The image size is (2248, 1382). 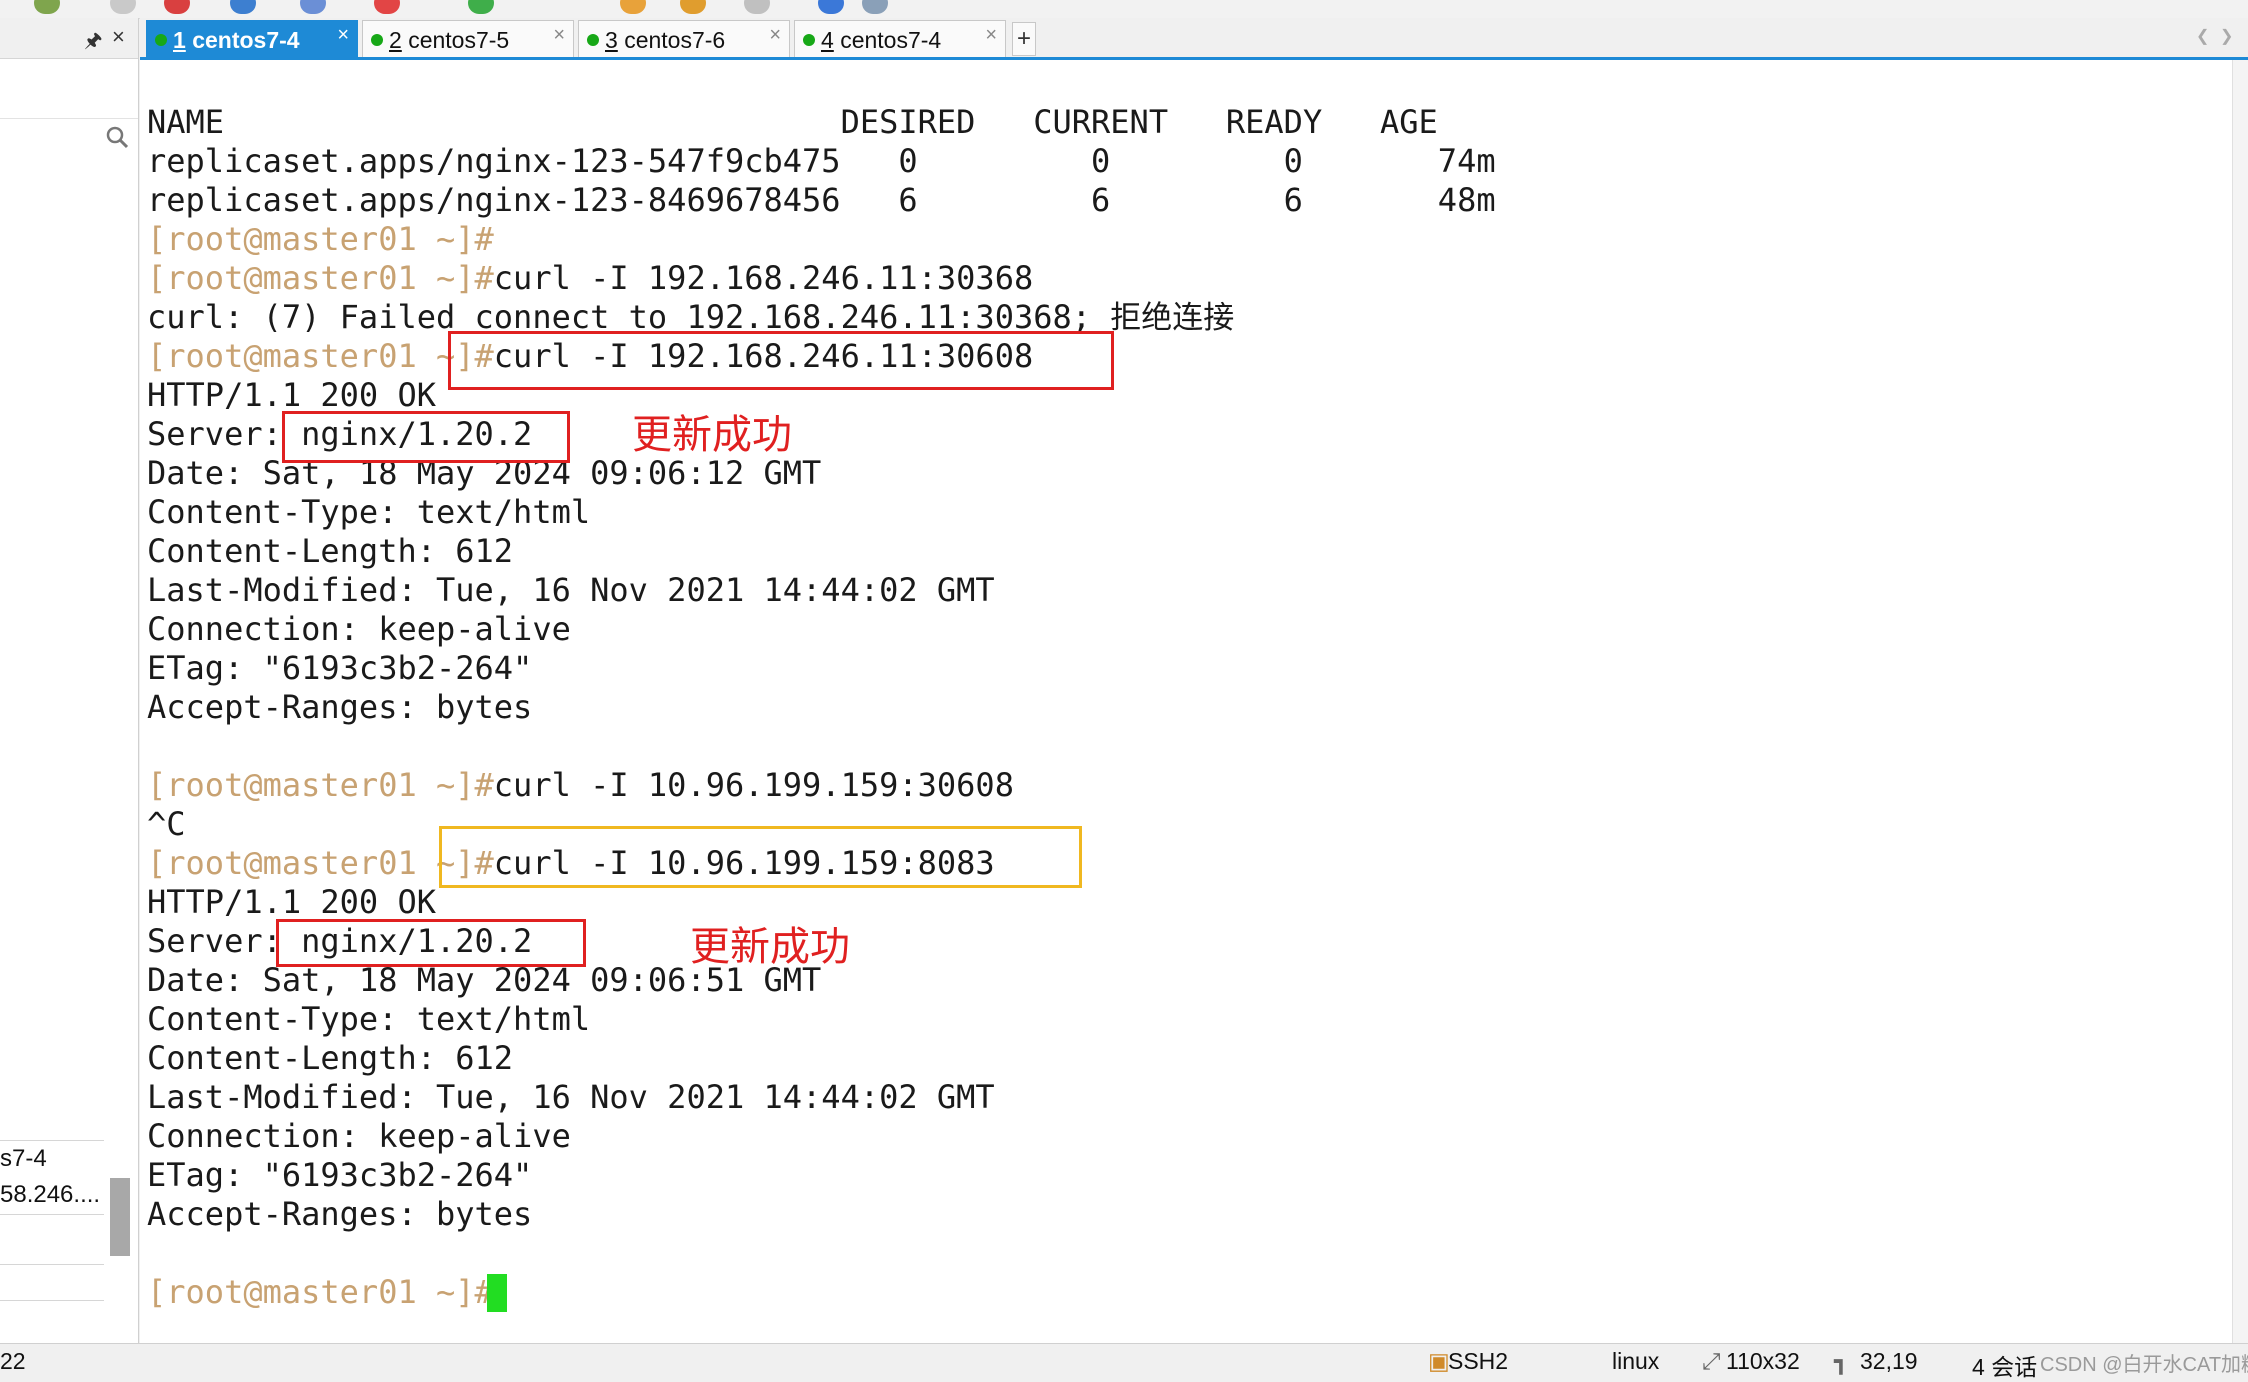 What do you see at coordinates (693, 7) in the screenshot?
I see `toolbar-lock-icon` at bounding box center [693, 7].